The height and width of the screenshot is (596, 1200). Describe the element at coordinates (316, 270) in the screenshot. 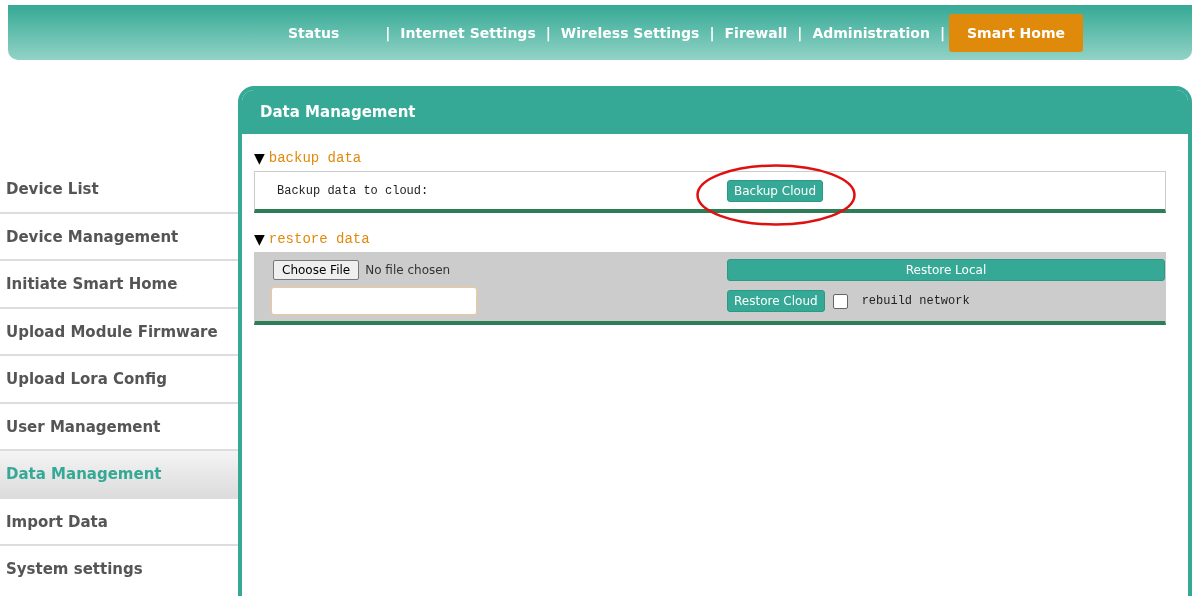

I see `choose-file-button: Choose File` at that location.